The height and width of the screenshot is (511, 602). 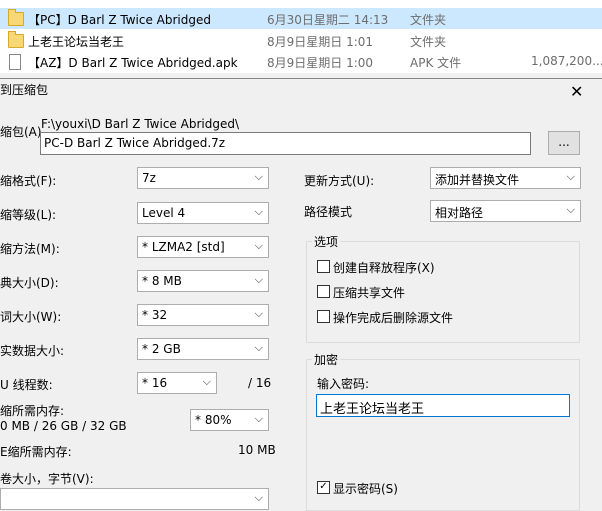 I want to click on path-mode-label: 路径模式, so click(x=328, y=212).